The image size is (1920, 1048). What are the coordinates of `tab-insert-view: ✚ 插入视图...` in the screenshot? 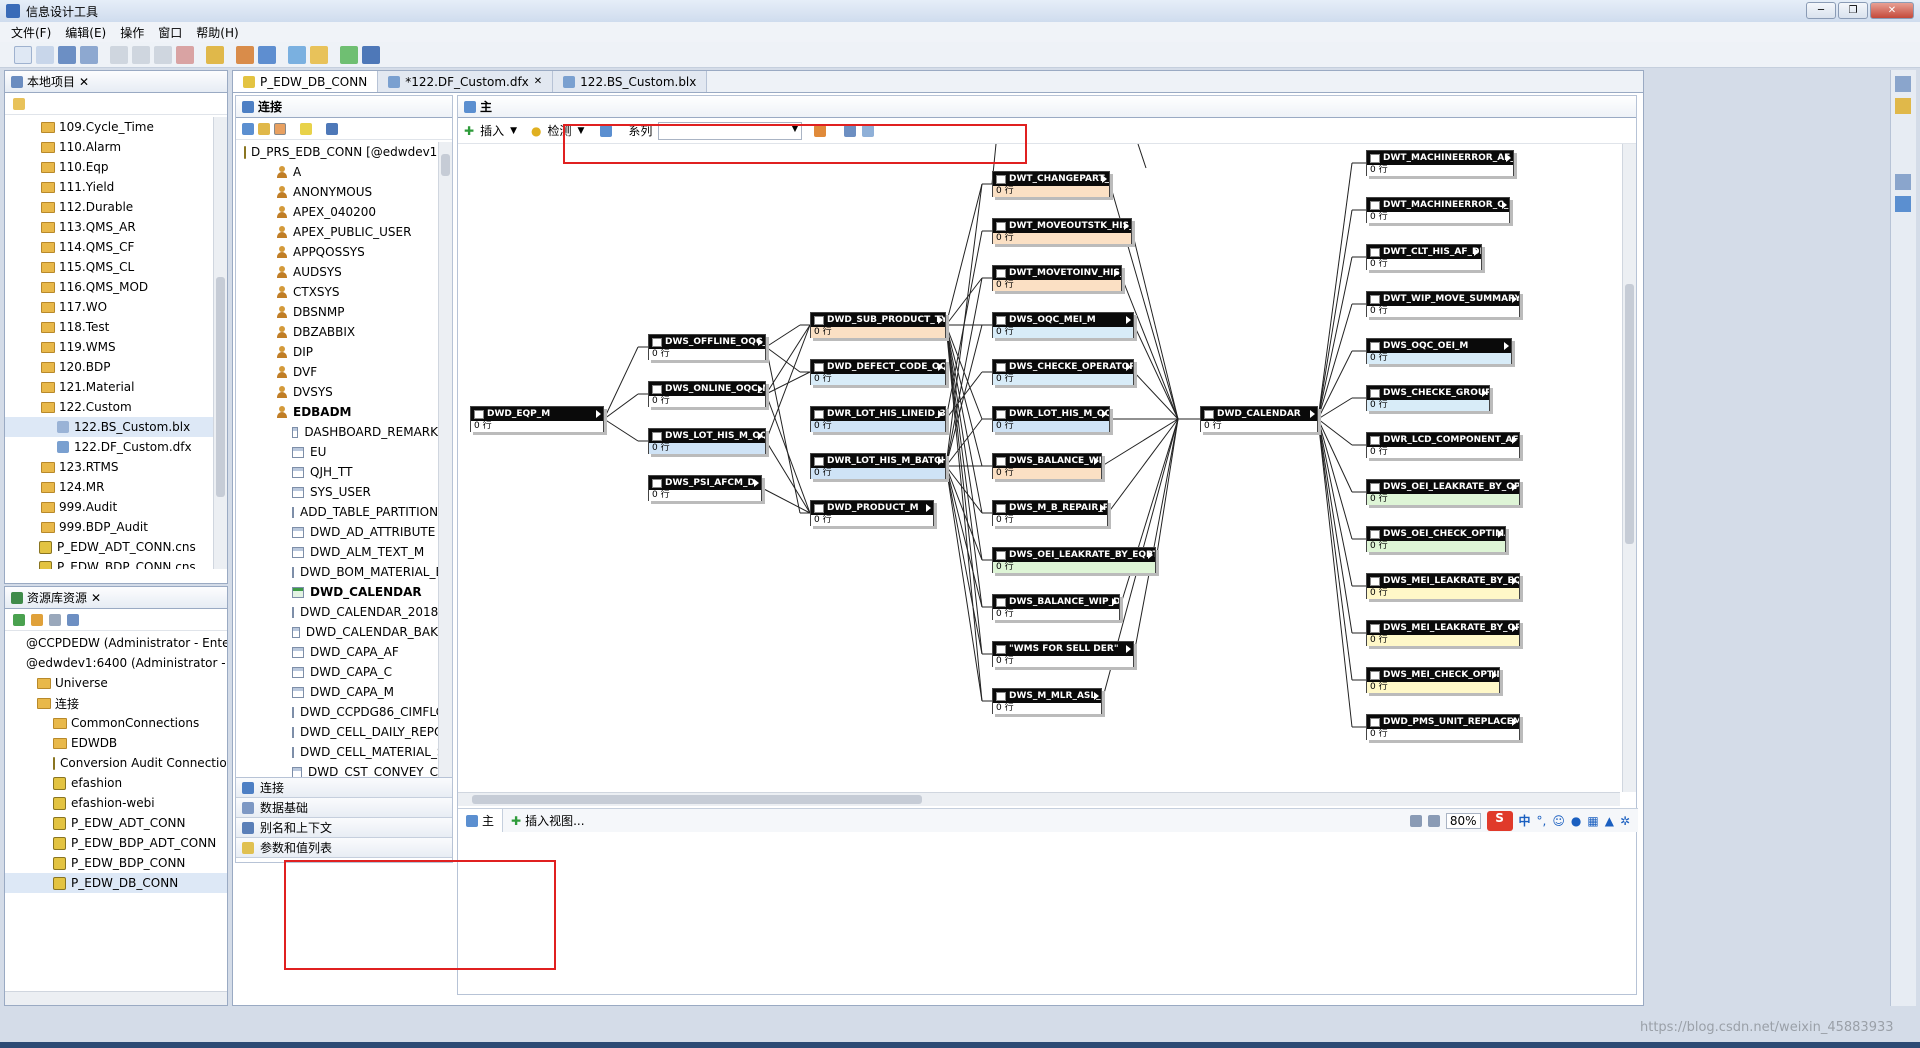 It's located at (548, 820).